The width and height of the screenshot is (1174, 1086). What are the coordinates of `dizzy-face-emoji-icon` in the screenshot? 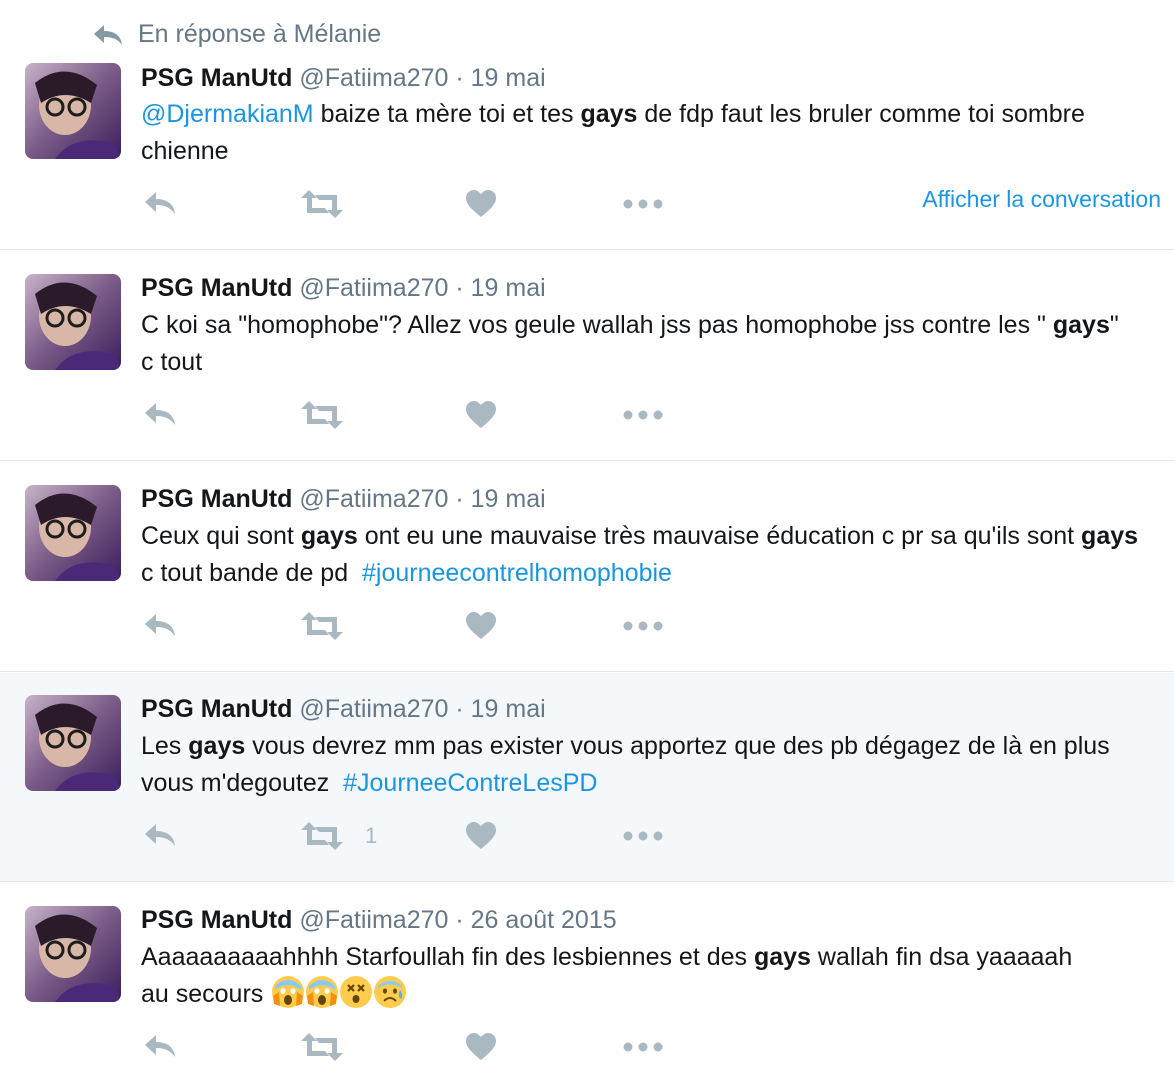 It's located at (356, 992).